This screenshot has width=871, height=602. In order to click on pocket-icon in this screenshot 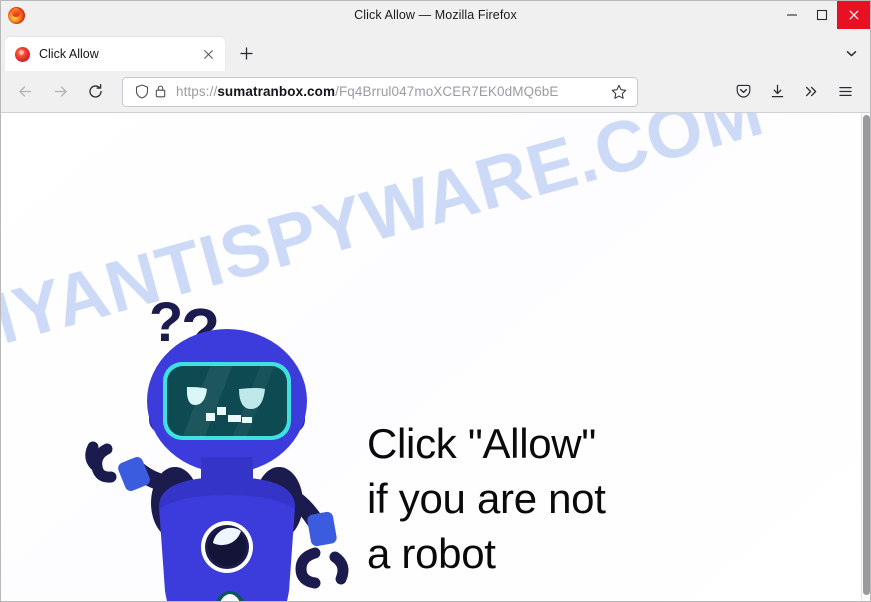, I will do `click(743, 92)`.